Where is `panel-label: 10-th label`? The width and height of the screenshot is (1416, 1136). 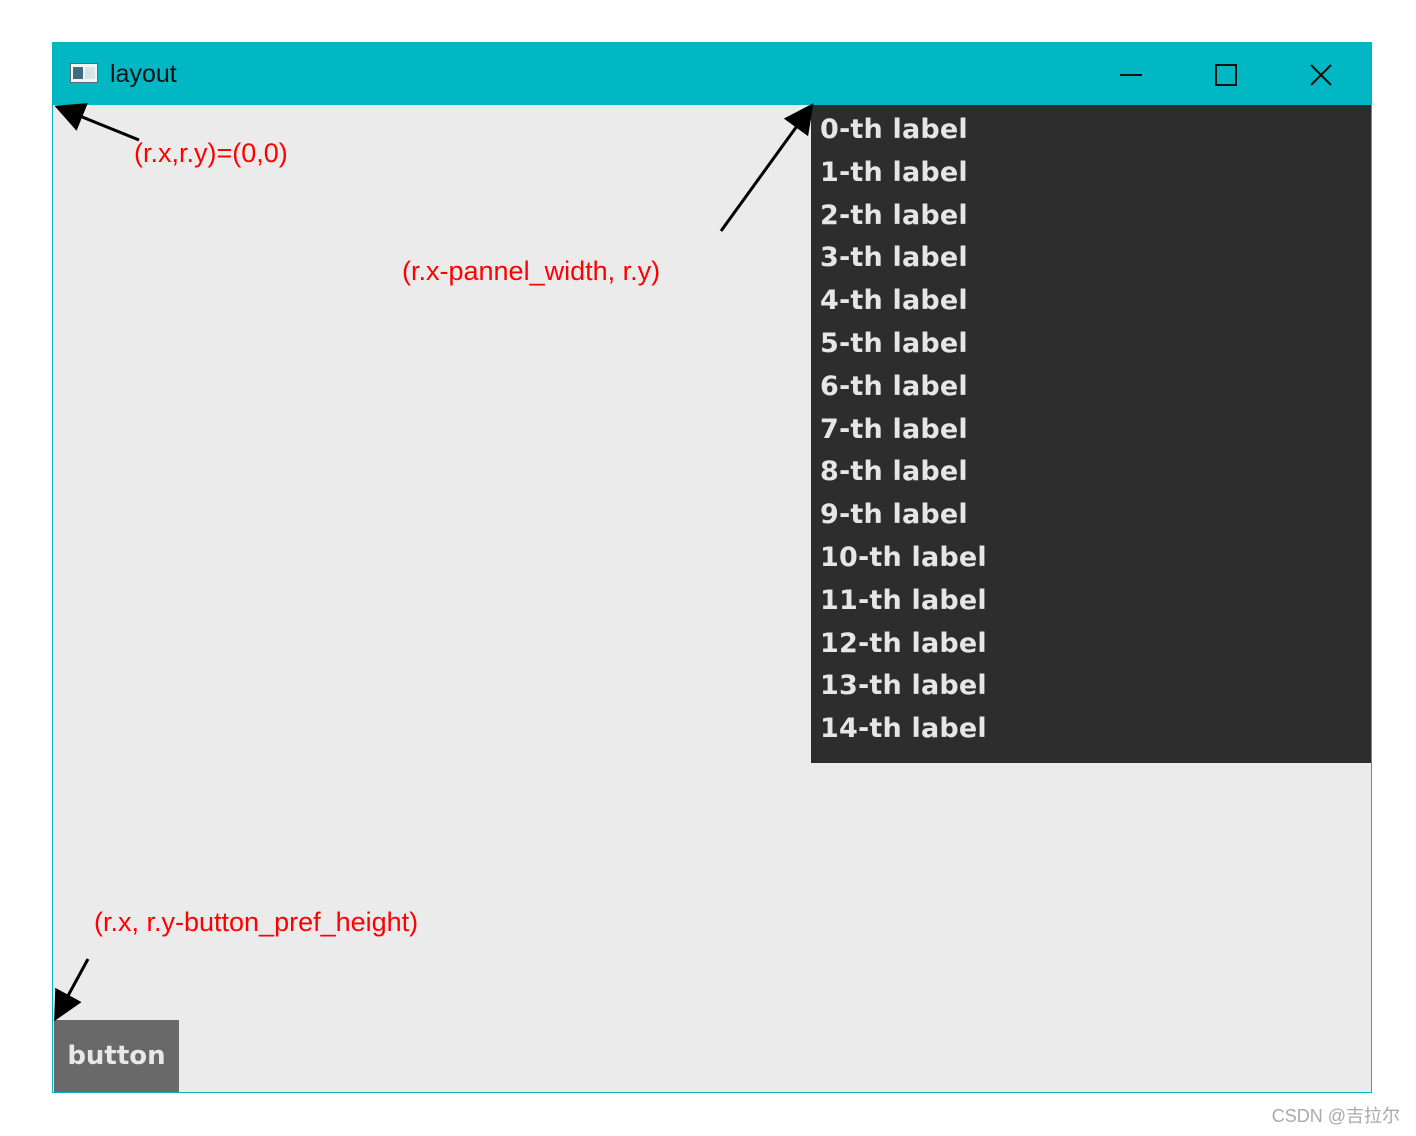 panel-label: 10-th label is located at coordinates (903, 557).